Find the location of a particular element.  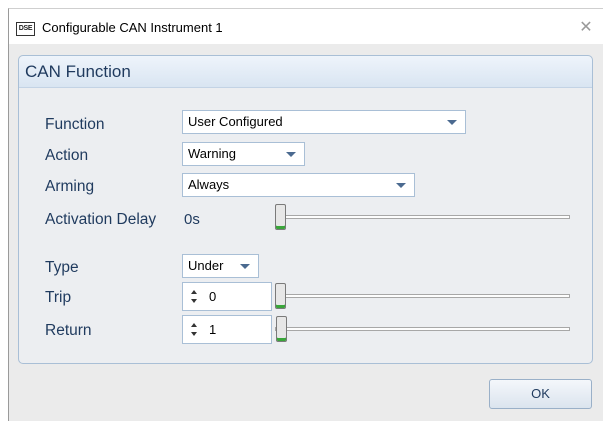

title-bar: DSE Configurable CAN Instrument 1 ✕ is located at coordinates (306, 26).